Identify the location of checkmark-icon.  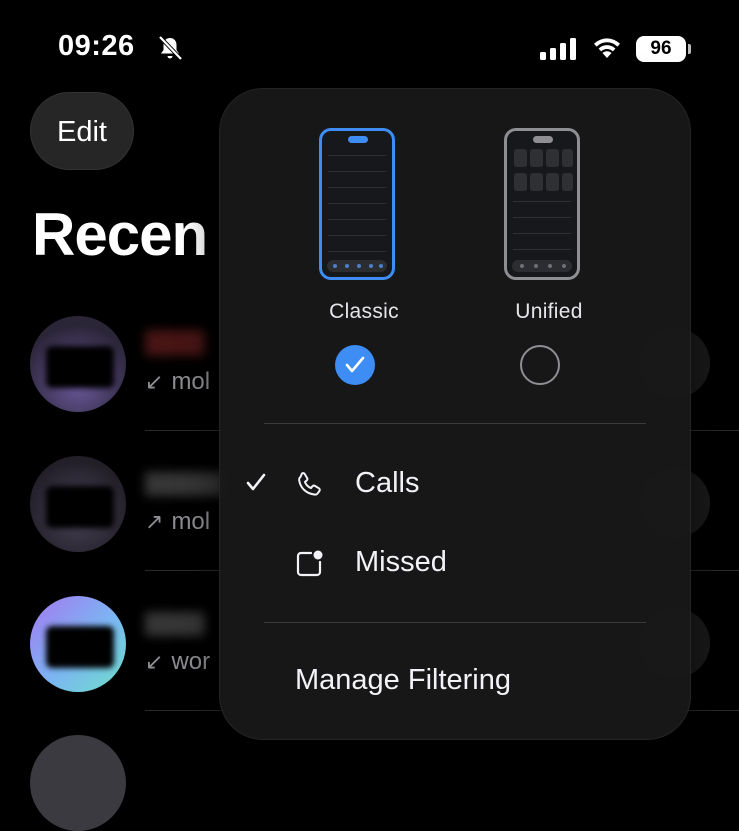
(256, 482).